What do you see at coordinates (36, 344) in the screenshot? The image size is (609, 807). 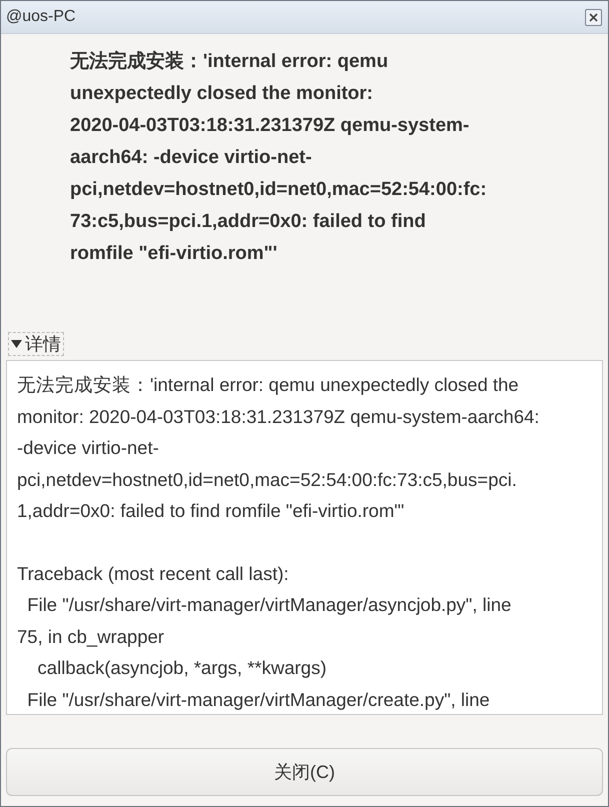 I see `details-expander: 详情` at bounding box center [36, 344].